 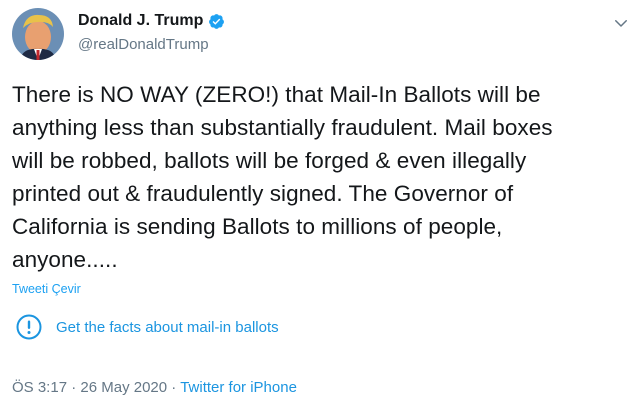 I want to click on handle: @realDonaldTrump, so click(x=151, y=44).